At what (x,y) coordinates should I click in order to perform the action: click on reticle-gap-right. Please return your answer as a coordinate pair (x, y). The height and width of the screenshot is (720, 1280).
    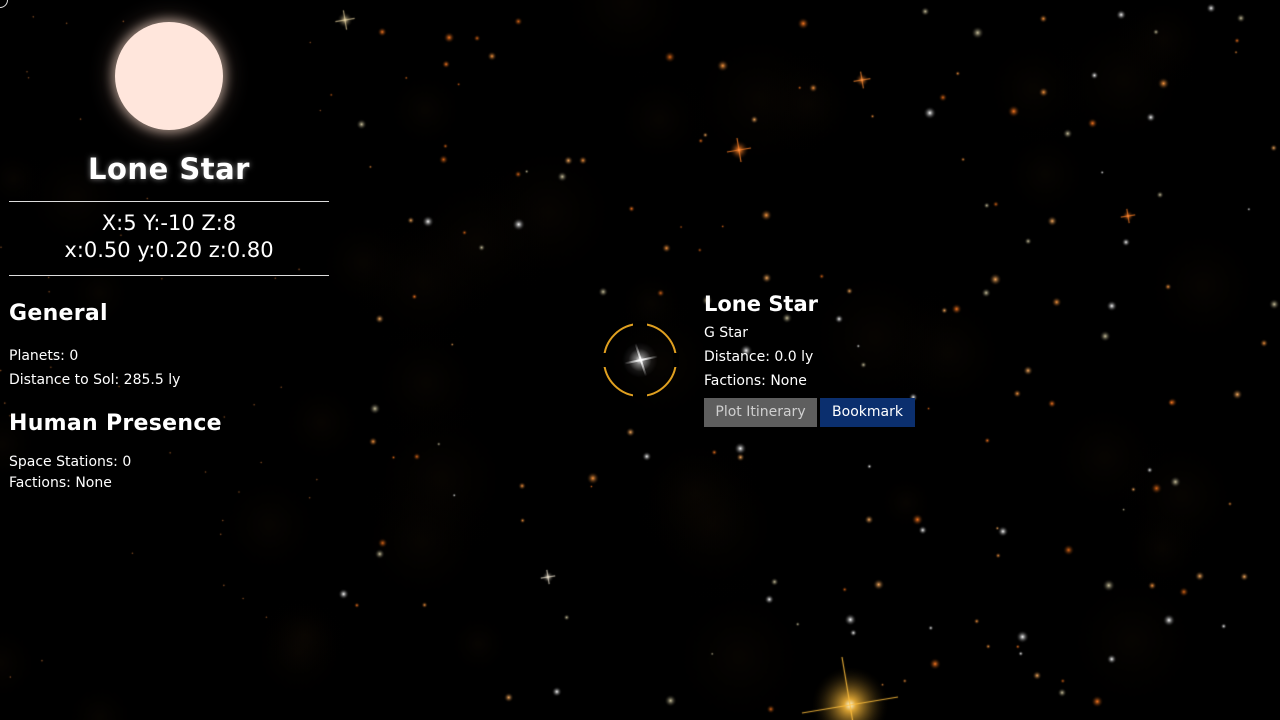
    Looking at the image, I should click on (676, 360).